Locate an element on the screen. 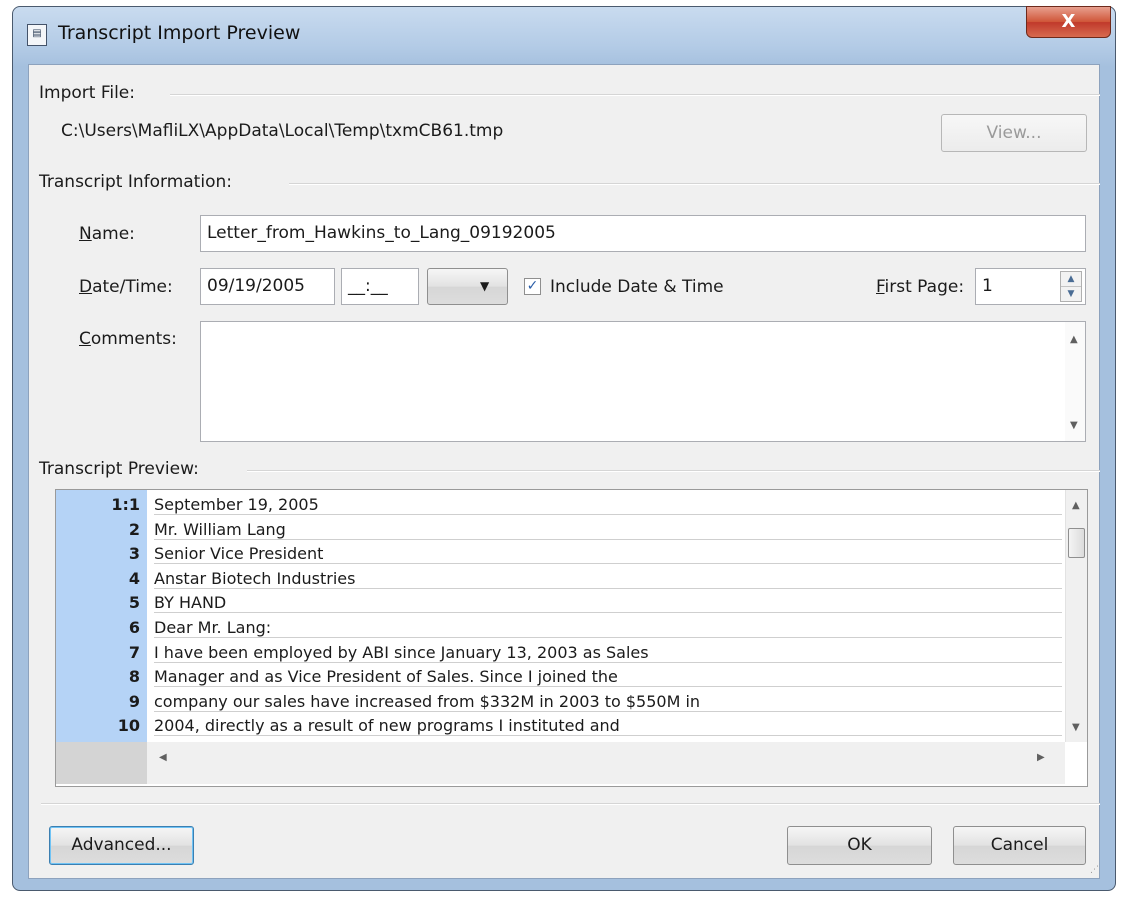 This screenshot has height=897, width=1129. datetime-label-mnemonic: D is located at coordinates (86, 287).